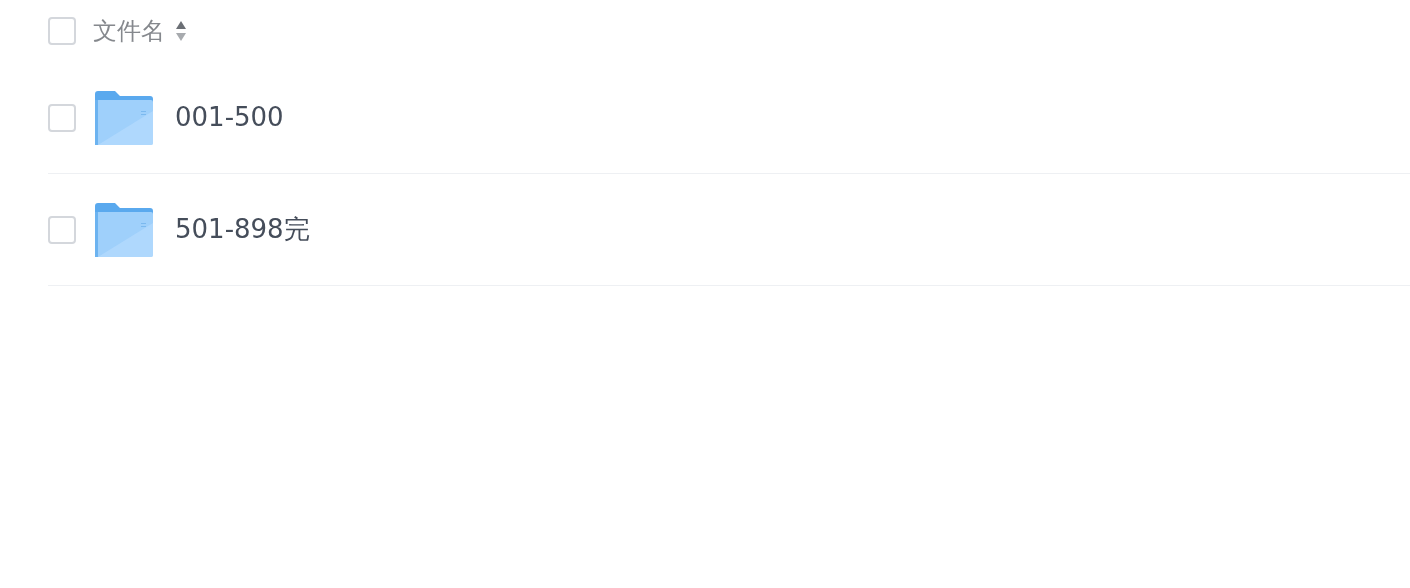 The width and height of the screenshot is (1410, 588). What do you see at coordinates (181, 31) in the screenshot?
I see `sort-icon` at bounding box center [181, 31].